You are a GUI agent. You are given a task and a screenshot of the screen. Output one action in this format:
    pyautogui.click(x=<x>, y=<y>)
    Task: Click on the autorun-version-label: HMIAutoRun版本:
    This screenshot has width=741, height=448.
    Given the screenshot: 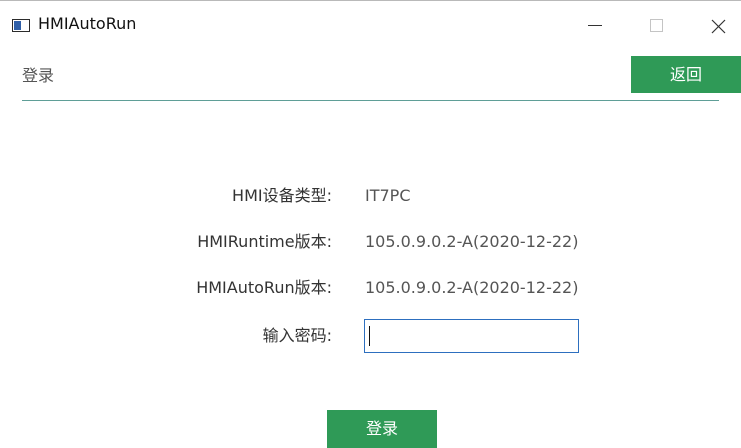 What is the action you would take?
    pyautogui.click(x=264, y=287)
    